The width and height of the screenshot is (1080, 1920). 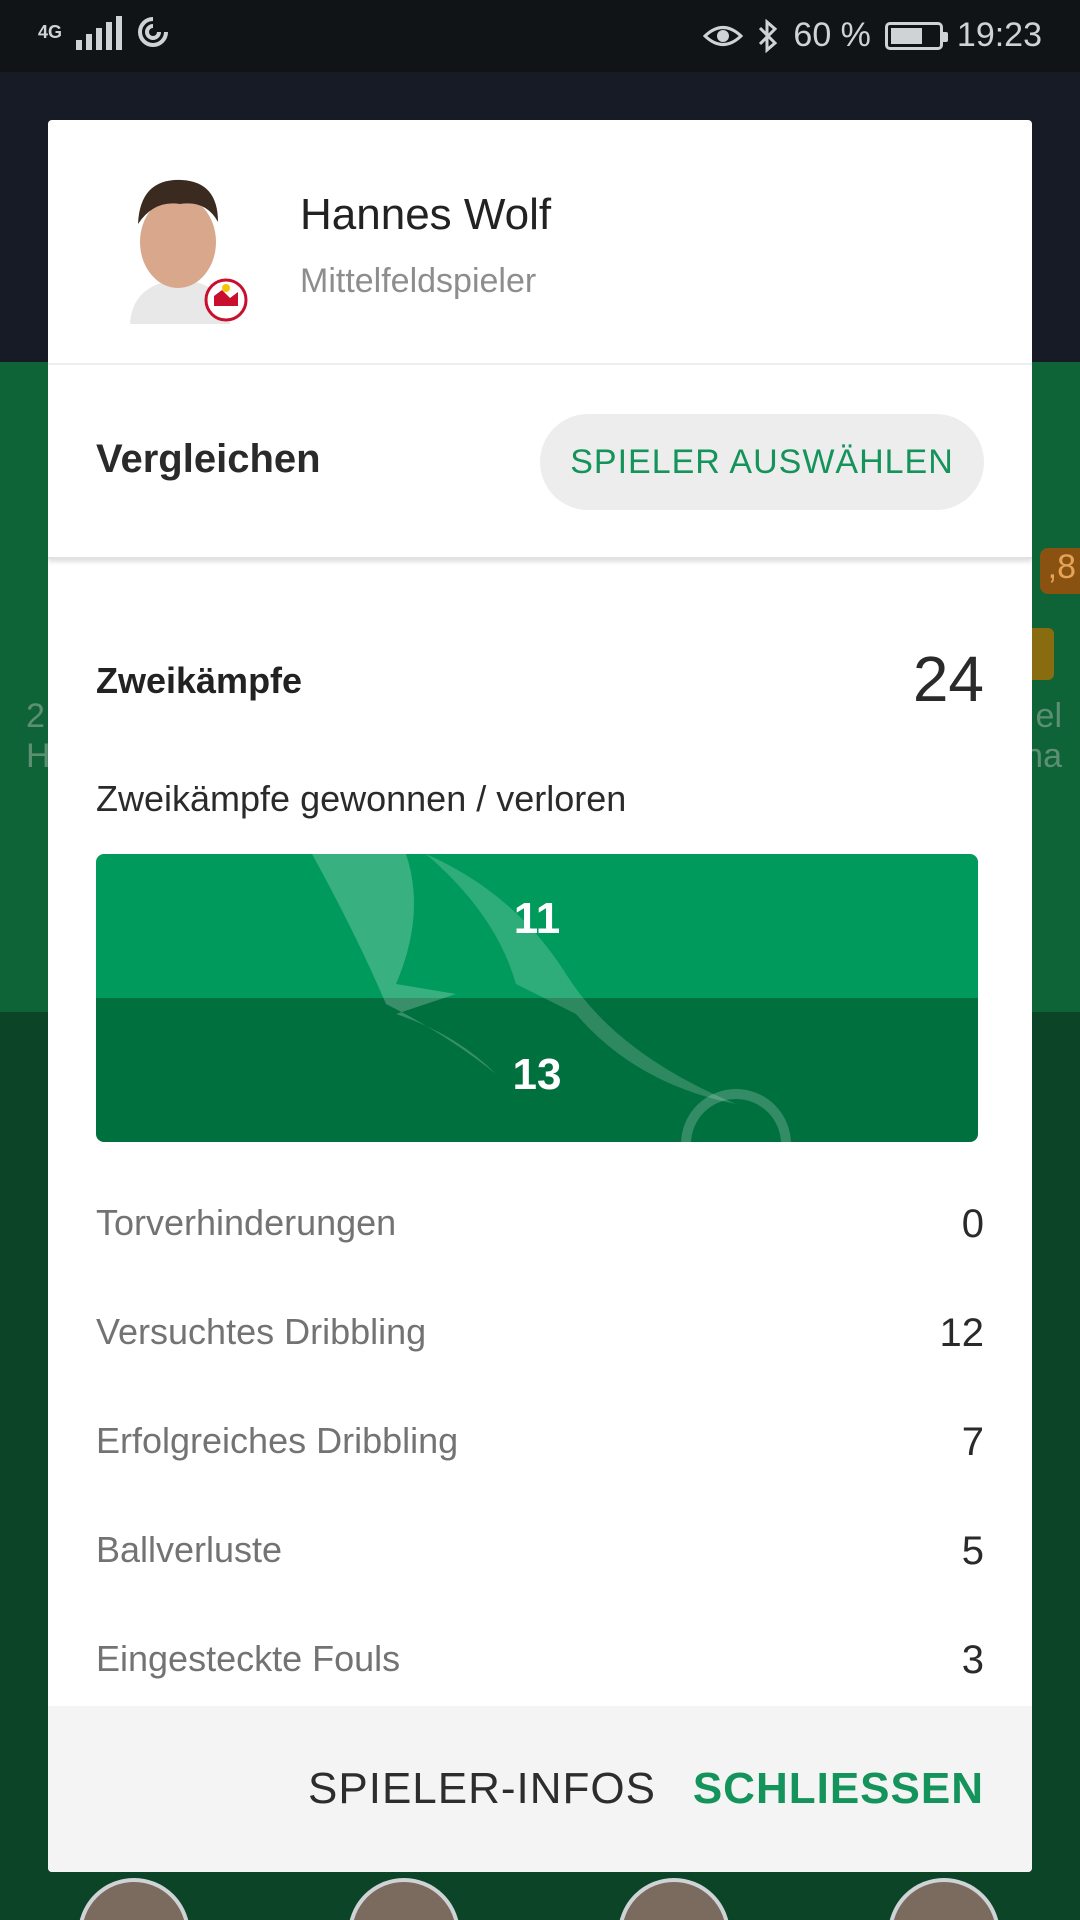 I want to click on compare-section: Vergleichen SPIELER AUSWÄHLEN, so click(x=540, y=462).